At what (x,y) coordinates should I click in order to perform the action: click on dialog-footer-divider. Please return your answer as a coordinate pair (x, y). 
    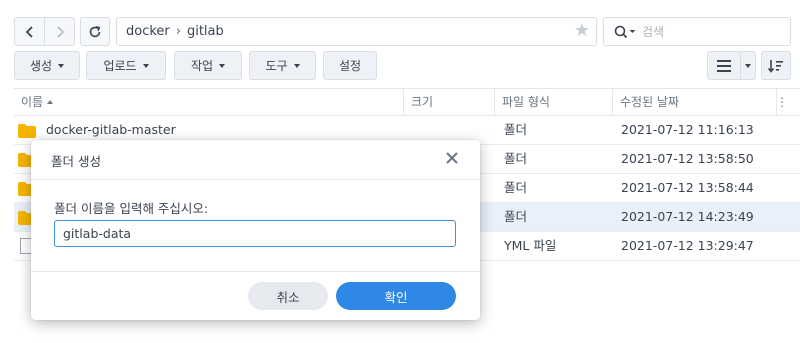
    Looking at the image, I should click on (255, 271).